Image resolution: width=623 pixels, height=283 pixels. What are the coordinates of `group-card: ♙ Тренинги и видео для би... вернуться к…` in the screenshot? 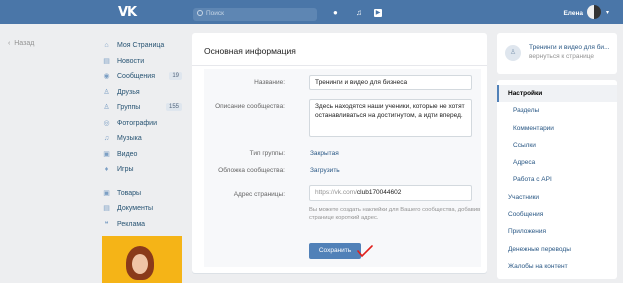 It's located at (557, 53).